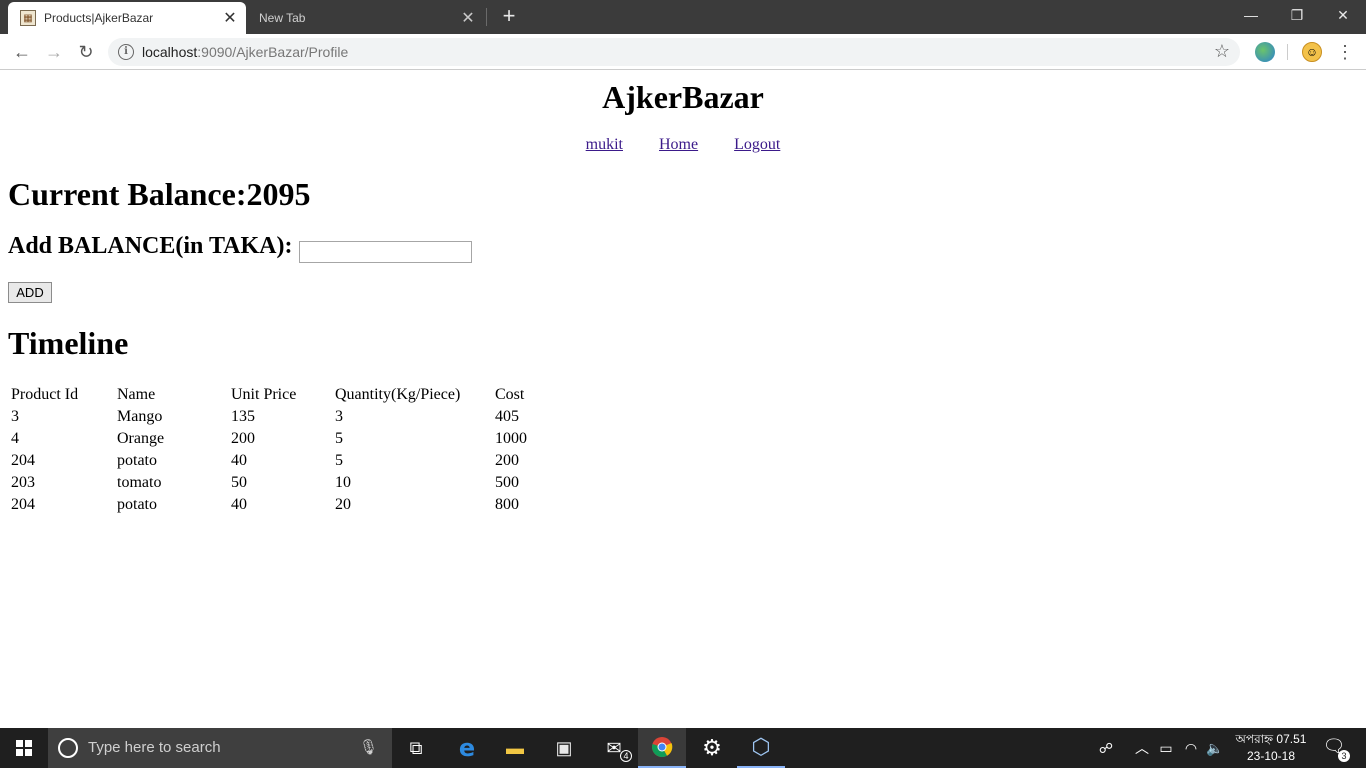 This screenshot has height=768, width=1366. I want to click on reload-button: ↻, so click(86, 52).